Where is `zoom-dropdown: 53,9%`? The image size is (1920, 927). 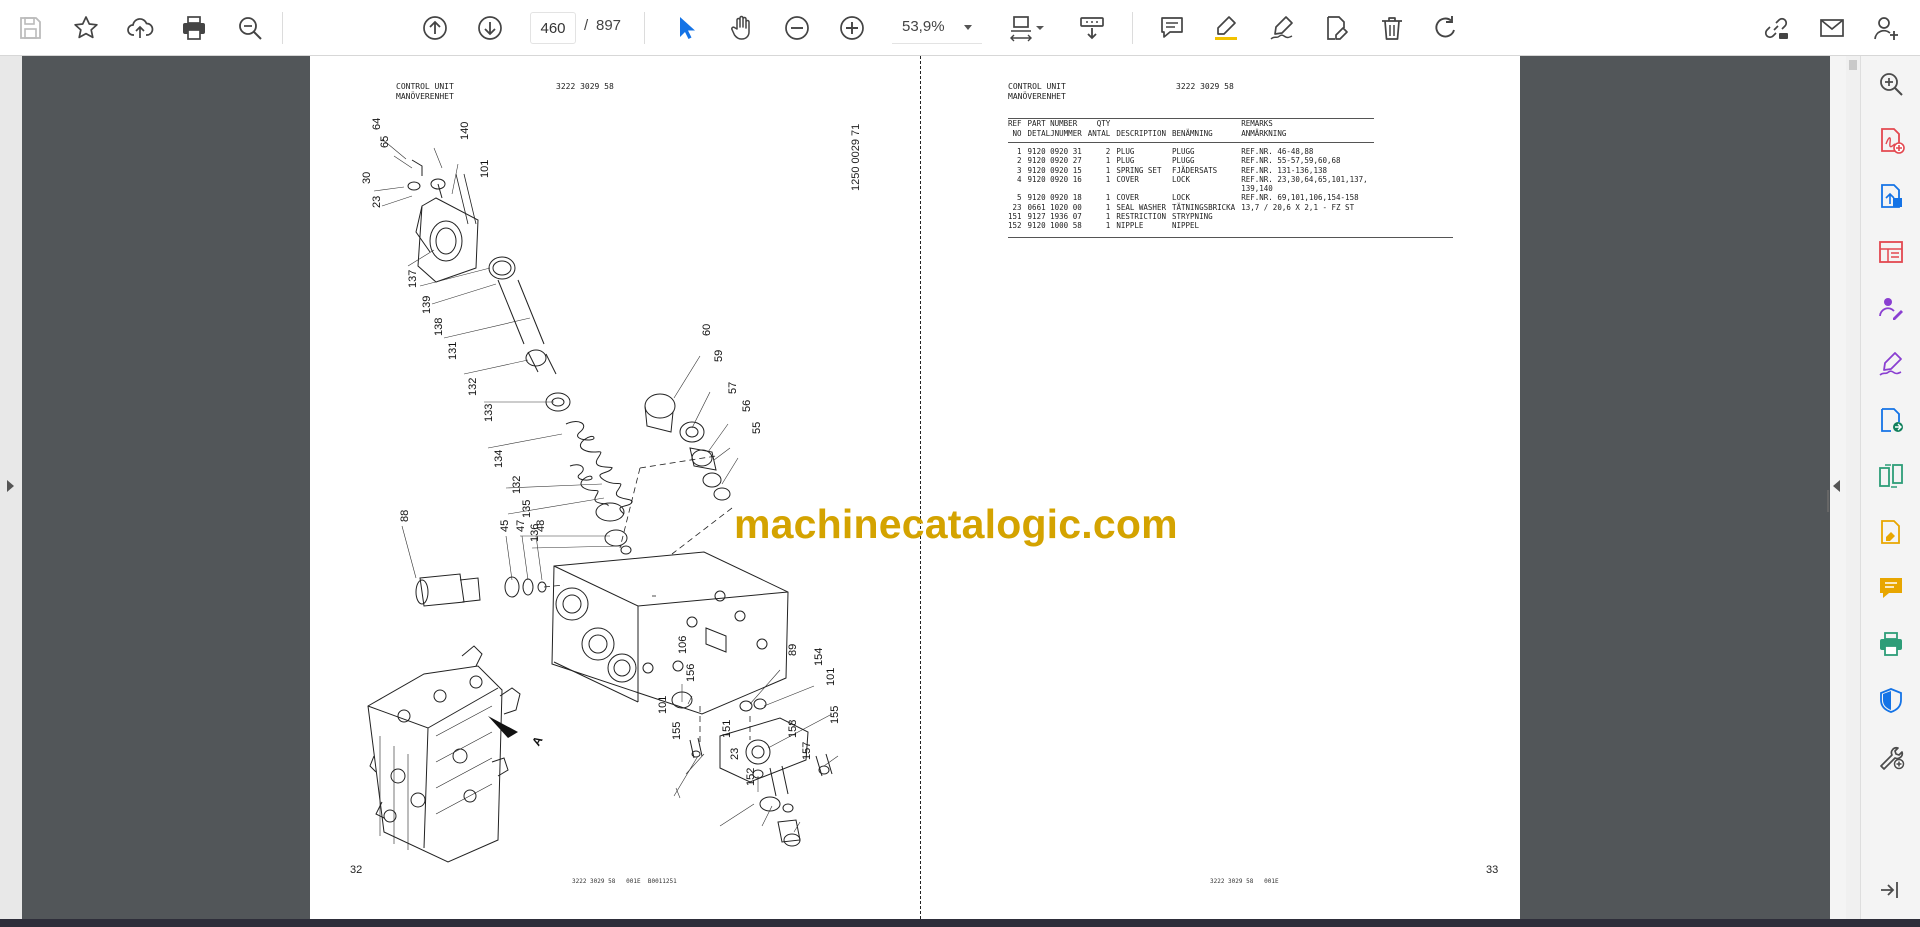 zoom-dropdown: 53,9% is located at coordinates (937, 28).